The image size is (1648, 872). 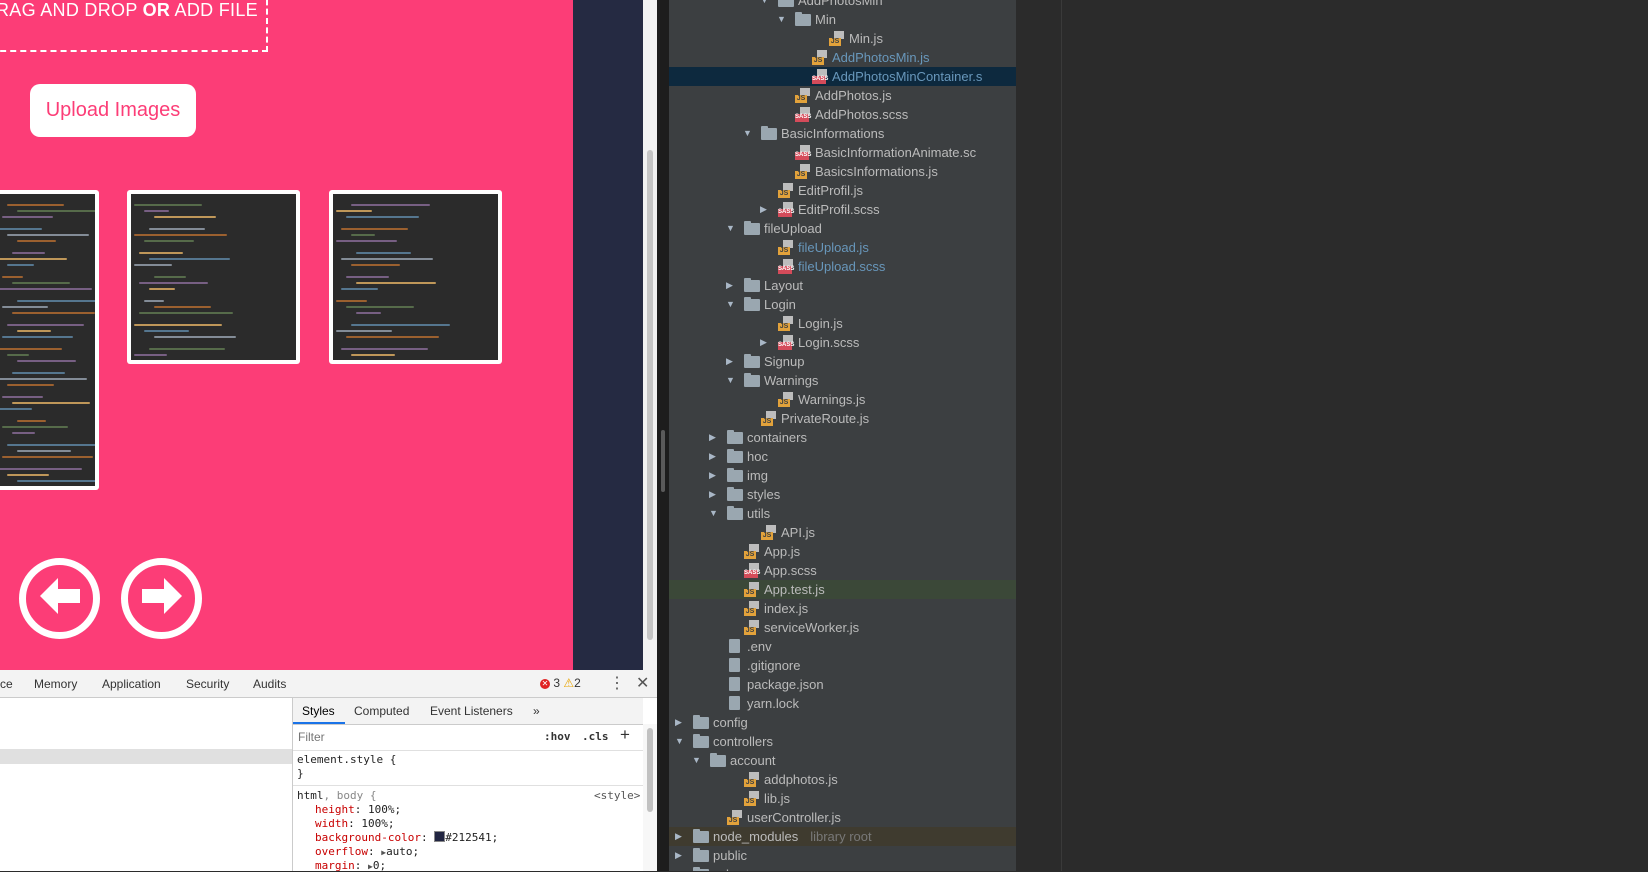 What do you see at coordinates (842, 152) in the screenshot?
I see `tree-row-basicinformationanimate-sc: SASS BasicInformationAnimate.sc` at bounding box center [842, 152].